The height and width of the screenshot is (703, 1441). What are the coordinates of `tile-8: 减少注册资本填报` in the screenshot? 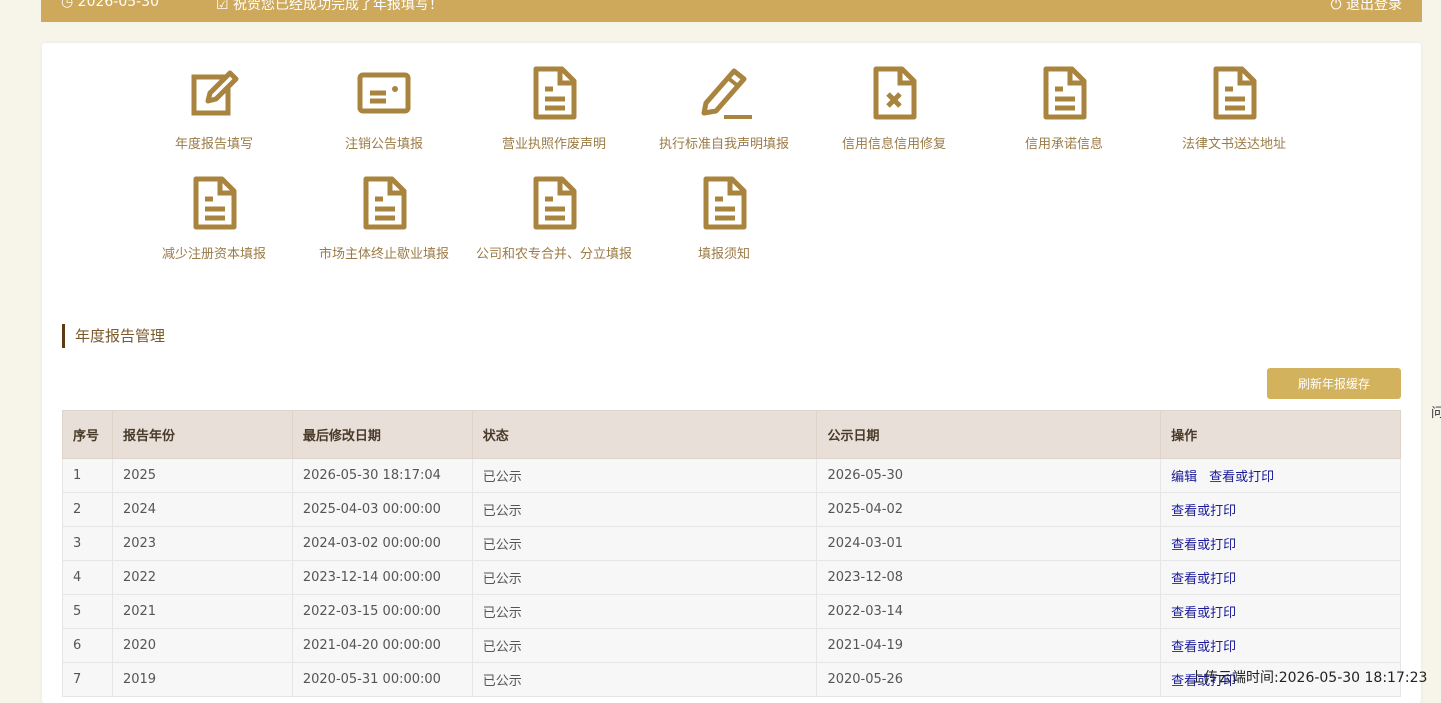 It's located at (214, 217).